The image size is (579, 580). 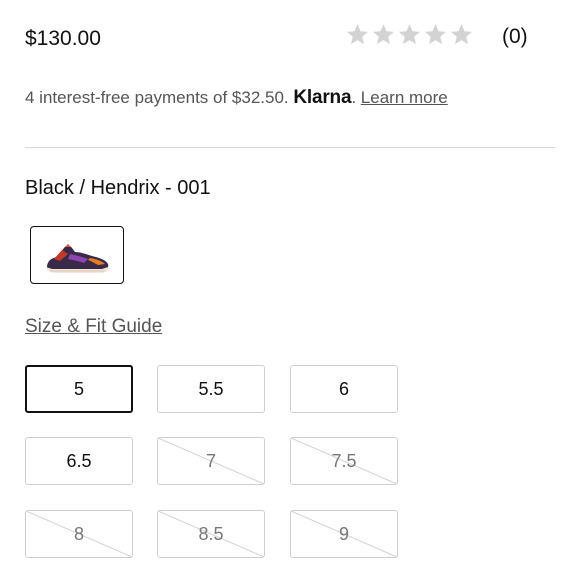 What do you see at coordinates (157, 97) in the screenshot?
I see `klarna-installment-text: 4 interest-free payments of $32.50.` at bounding box center [157, 97].